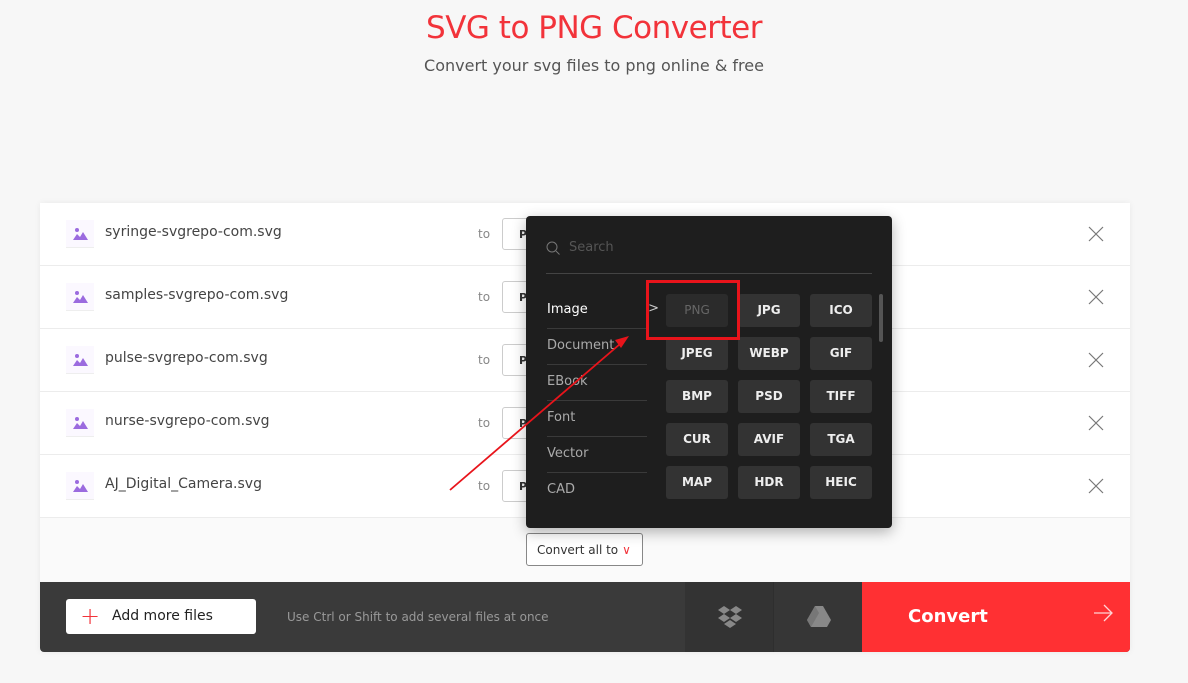  Describe the element at coordinates (769, 439) in the screenshot. I see `format-avif: AVIF` at that location.